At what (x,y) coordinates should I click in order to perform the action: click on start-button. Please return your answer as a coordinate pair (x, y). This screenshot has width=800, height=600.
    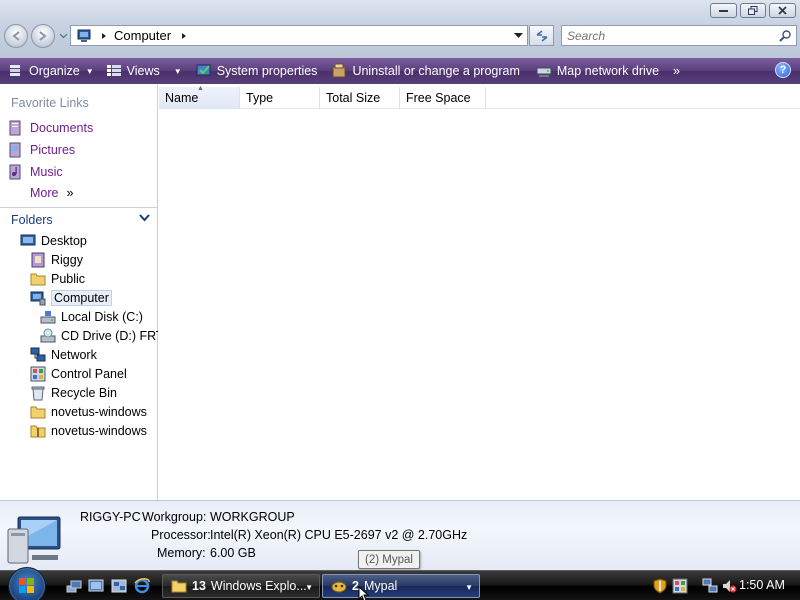
    Looking at the image, I should click on (27, 583).